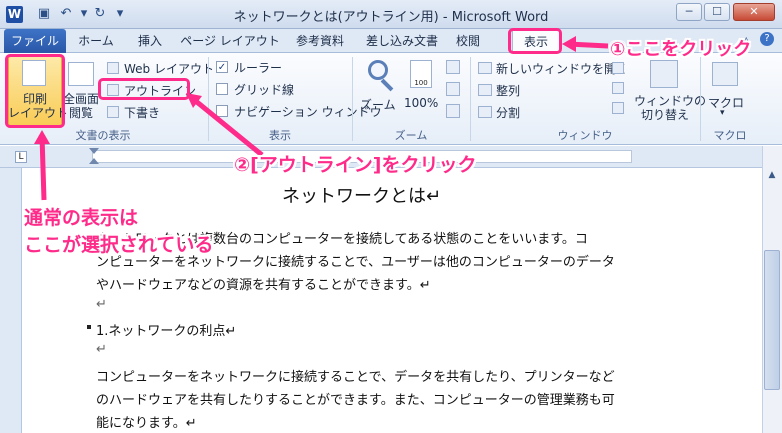 Image resolution: width=782 pixels, height=433 pixels. I want to click on arrow-head-print-layout, so click(42, 137).